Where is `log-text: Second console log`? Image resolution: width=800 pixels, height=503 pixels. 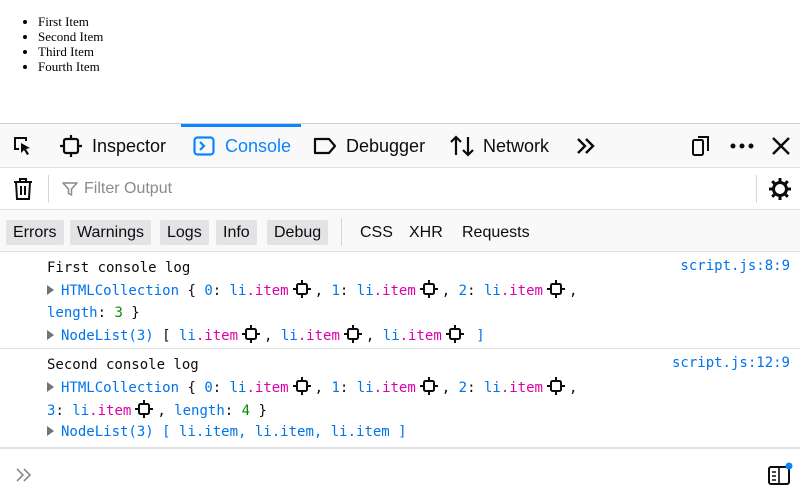 log-text: Second console log is located at coordinates (123, 365).